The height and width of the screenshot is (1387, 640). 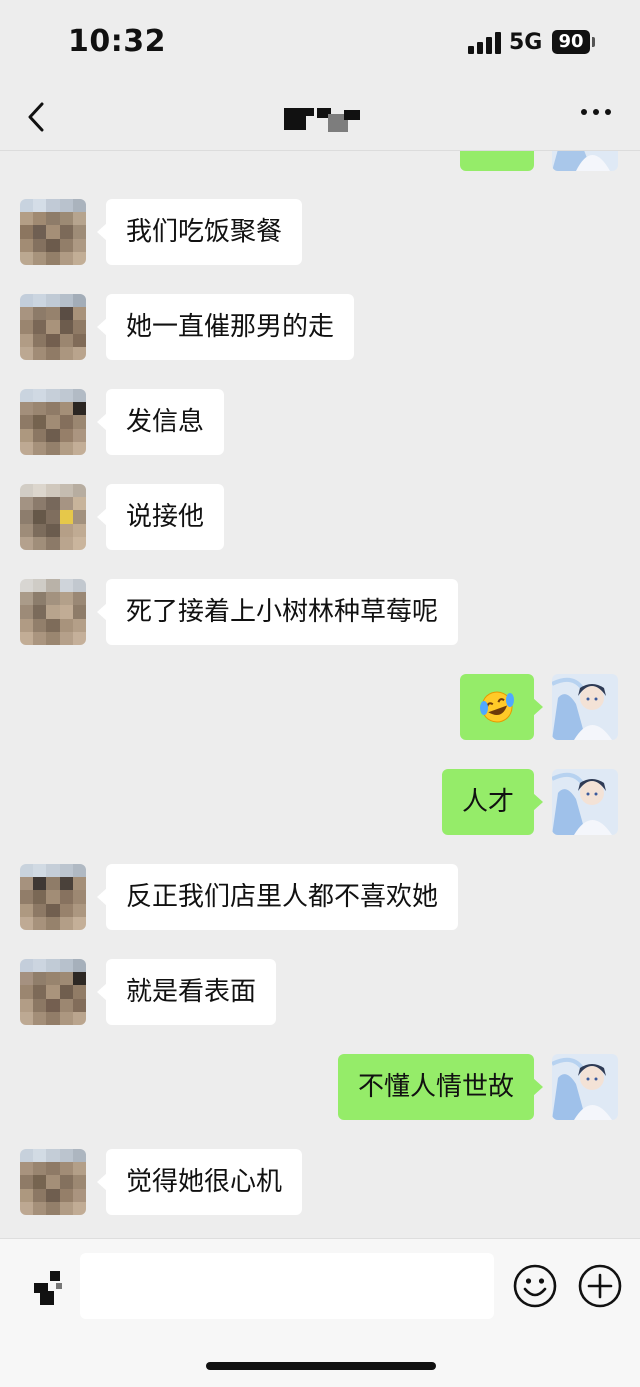 What do you see at coordinates (535, 1286) in the screenshot?
I see `emoji-icon` at bounding box center [535, 1286].